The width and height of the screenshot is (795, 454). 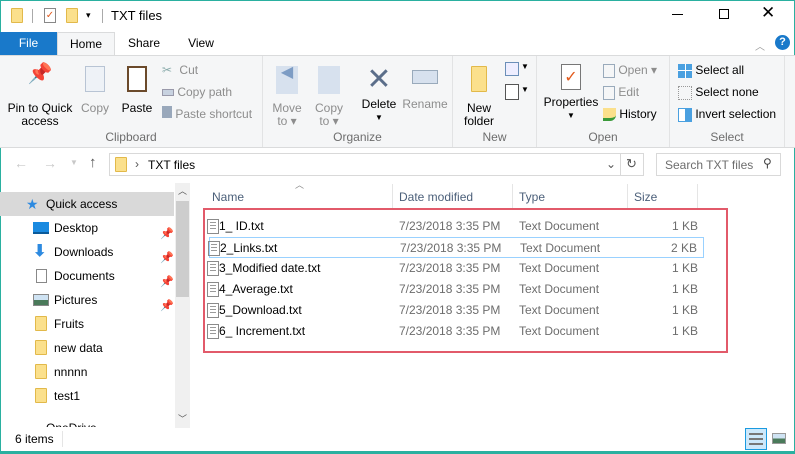 I want to click on cut-button: ✂ Cut, so click(x=180, y=70).